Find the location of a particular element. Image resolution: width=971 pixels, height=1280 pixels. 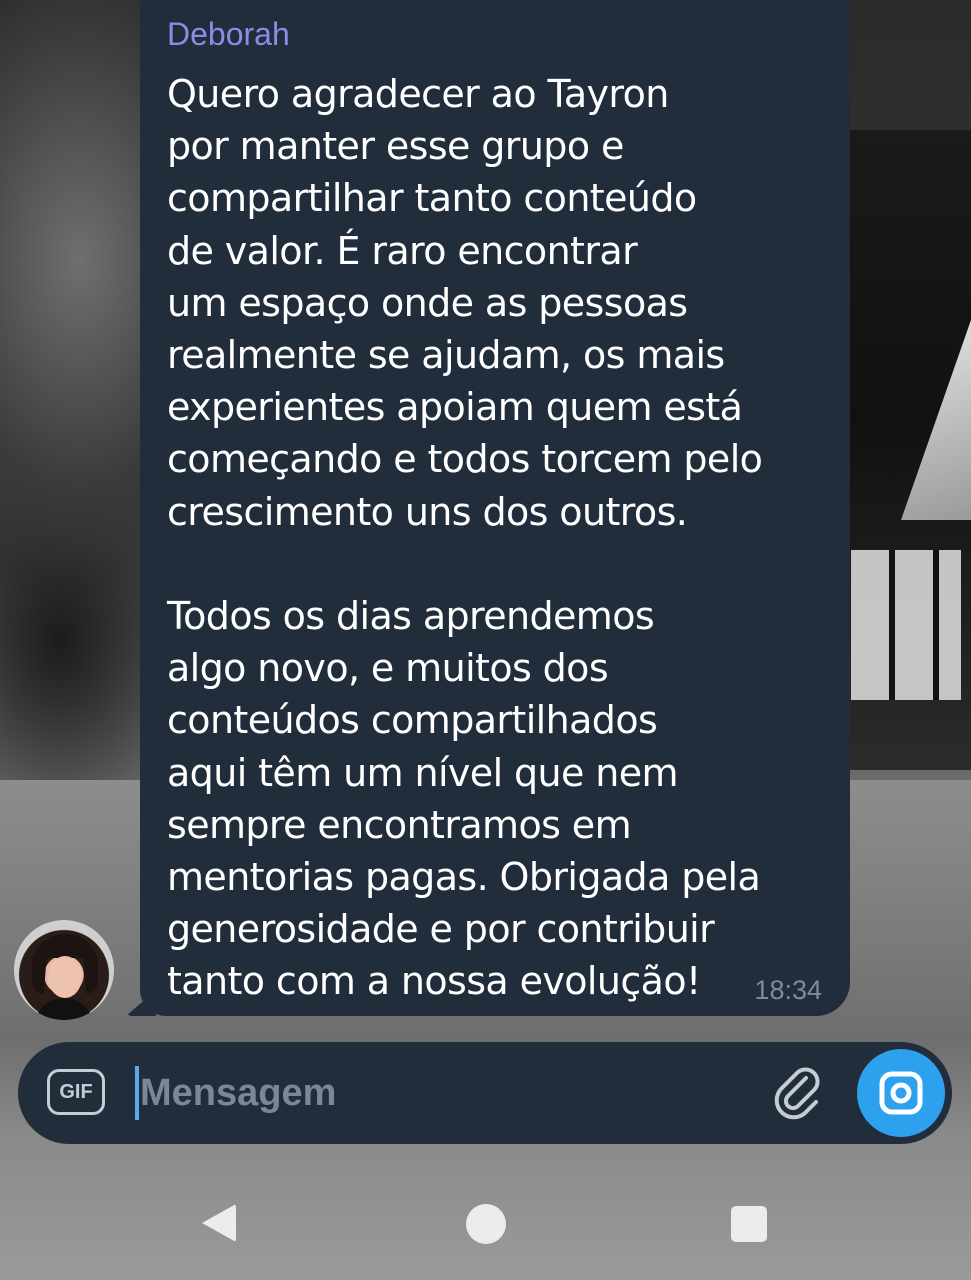

paperclip-icon is located at coordinates (797, 1093).